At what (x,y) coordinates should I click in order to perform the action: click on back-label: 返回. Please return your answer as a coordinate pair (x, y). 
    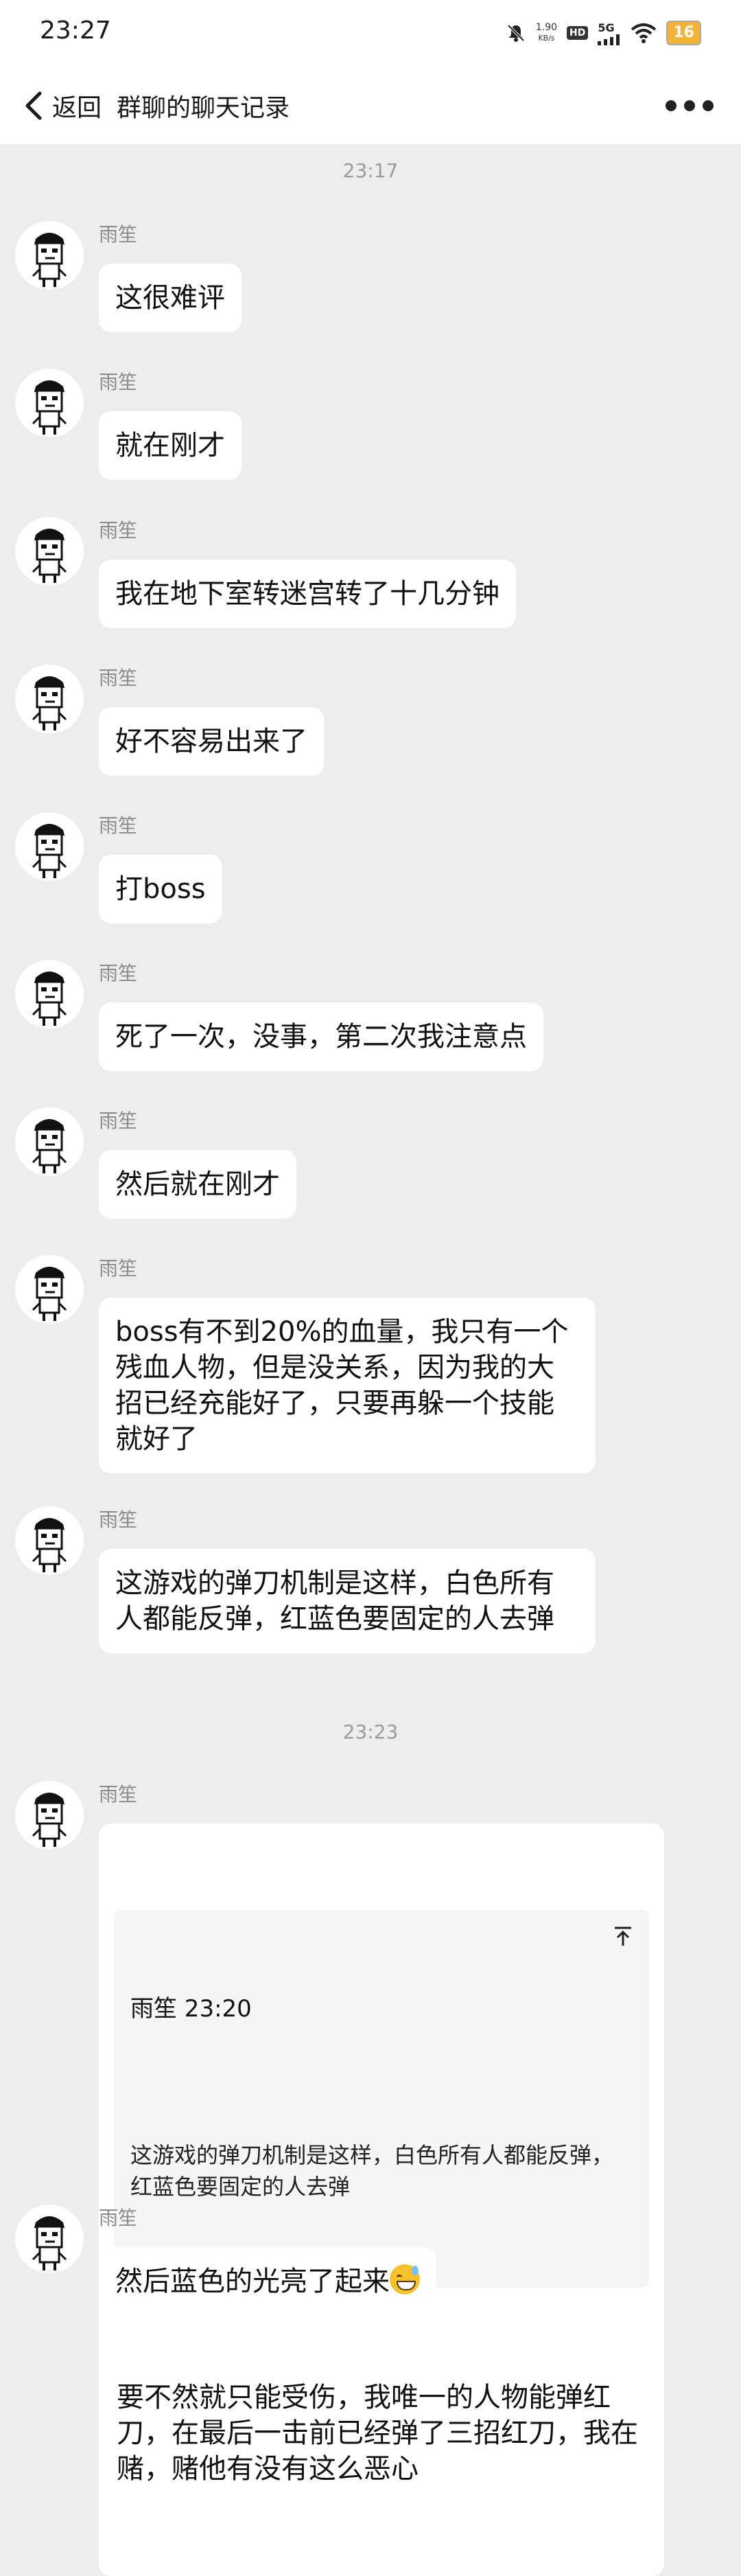
    Looking at the image, I should click on (77, 108).